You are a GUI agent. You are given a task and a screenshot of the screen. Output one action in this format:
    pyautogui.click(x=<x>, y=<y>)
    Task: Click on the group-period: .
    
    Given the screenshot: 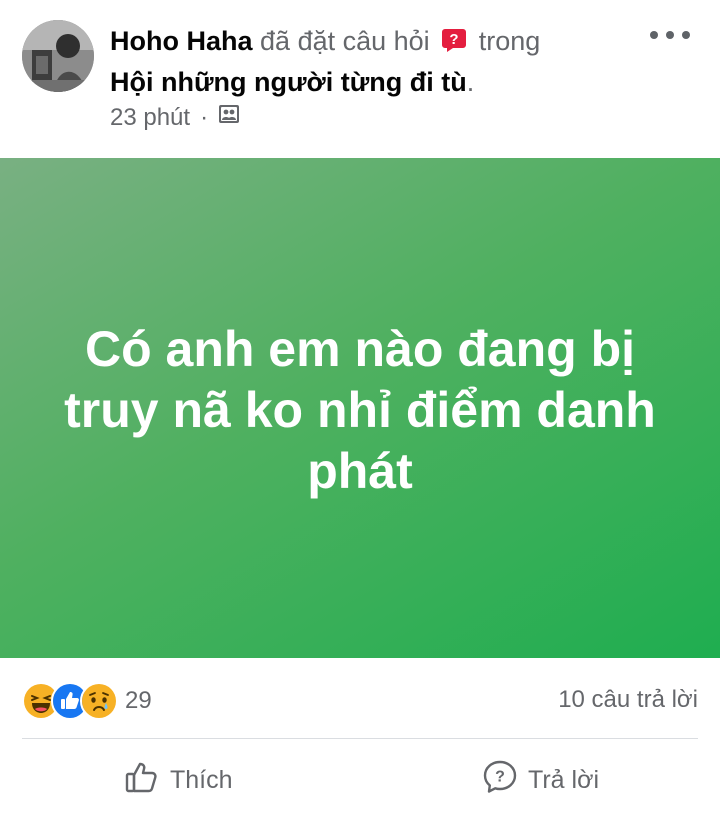 What is the action you would take?
    pyautogui.click(x=470, y=82)
    